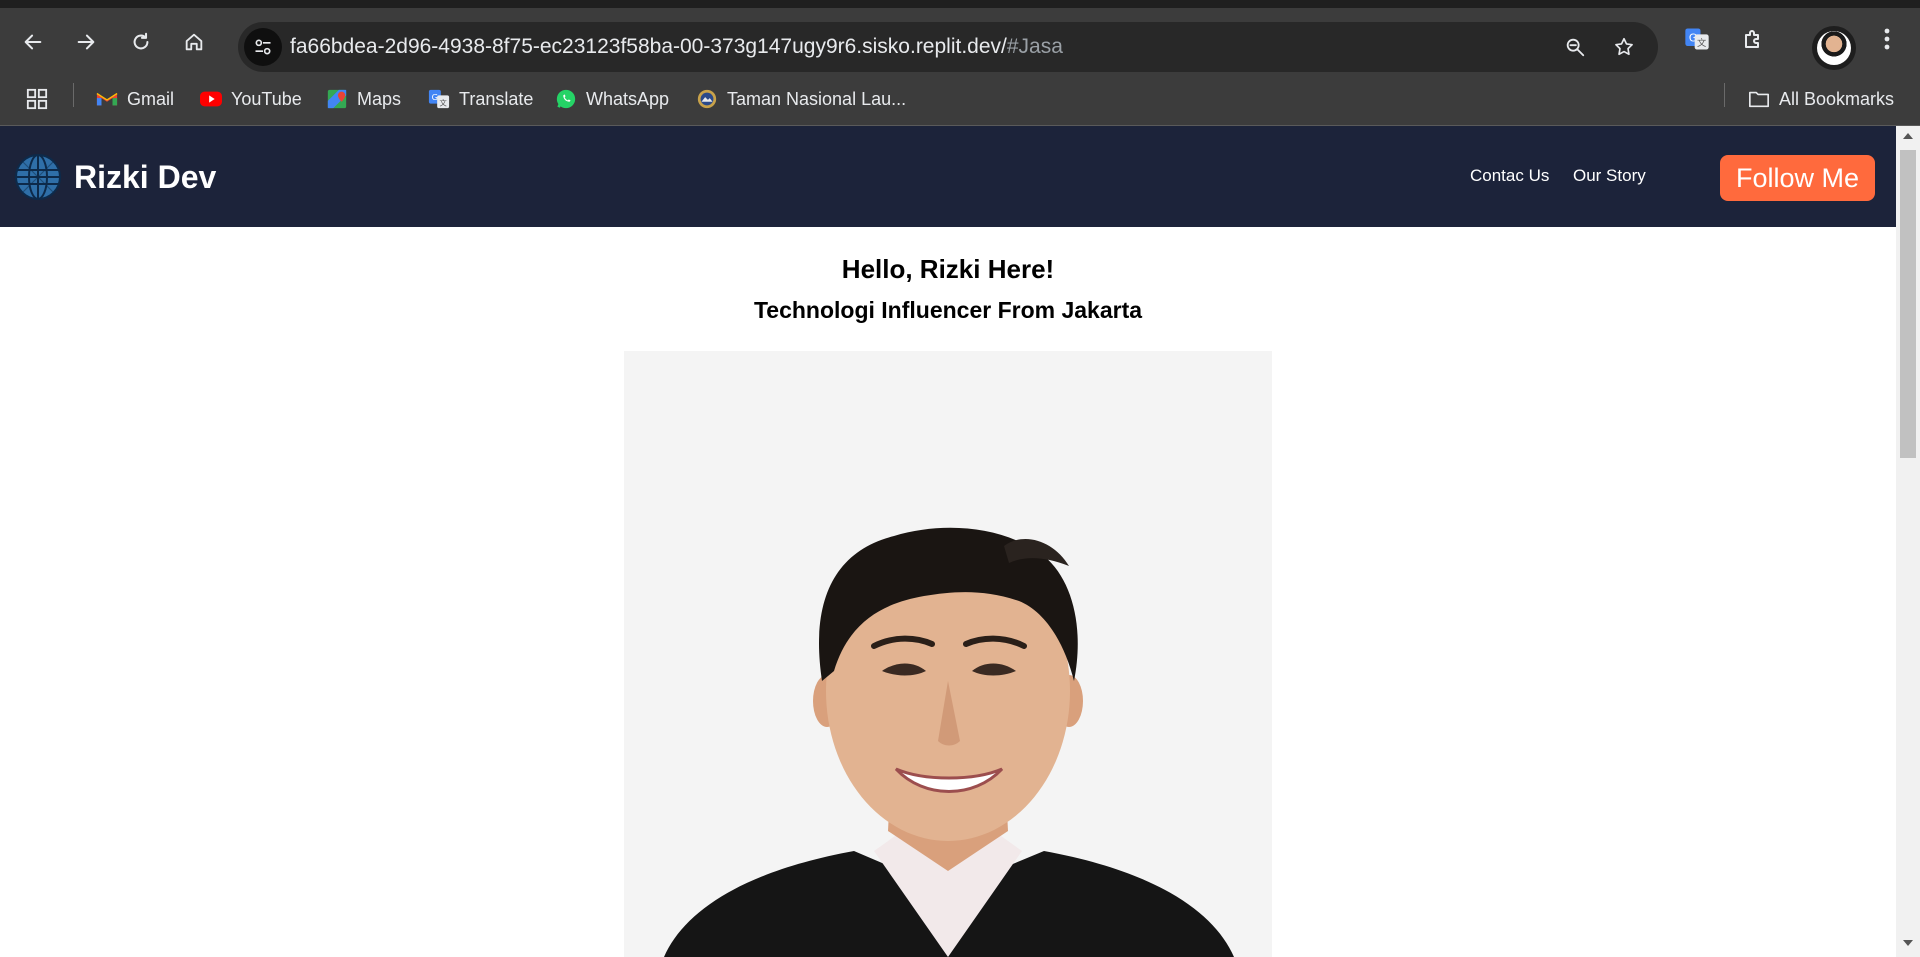 Image resolution: width=1920 pixels, height=957 pixels. I want to click on tab-strip, so click(960, 4).